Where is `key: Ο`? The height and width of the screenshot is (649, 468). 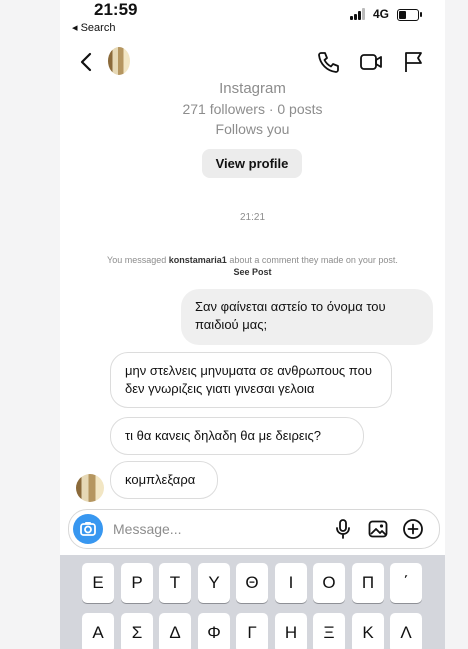
key: Ο is located at coordinates (329, 583).